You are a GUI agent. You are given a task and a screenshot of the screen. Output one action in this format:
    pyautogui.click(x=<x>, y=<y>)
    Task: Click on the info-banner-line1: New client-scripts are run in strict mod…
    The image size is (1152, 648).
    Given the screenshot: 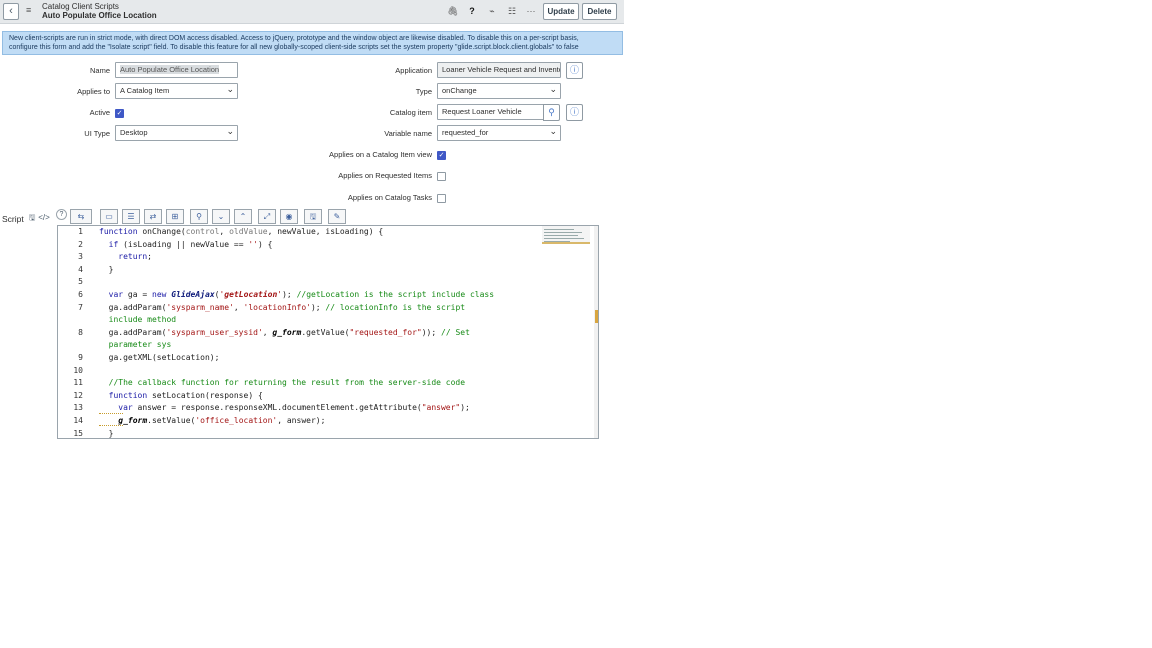 What is the action you would take?
    pyautogui.click(x=294, y=38)
    